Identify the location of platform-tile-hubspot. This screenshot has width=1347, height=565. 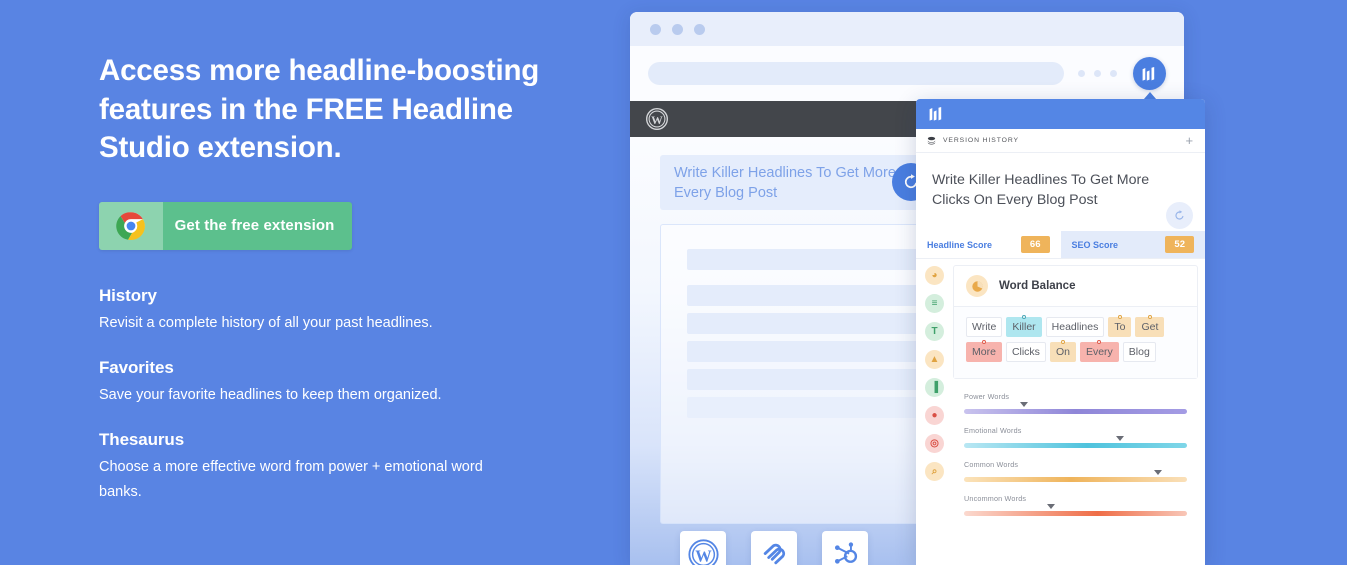
(845, 548).